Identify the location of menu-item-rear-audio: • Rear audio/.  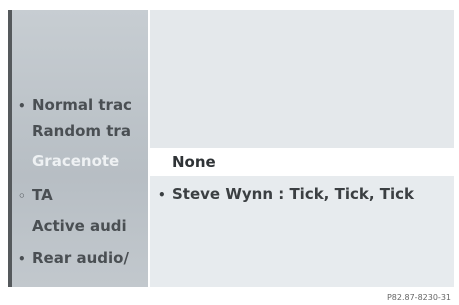
(82, 258).